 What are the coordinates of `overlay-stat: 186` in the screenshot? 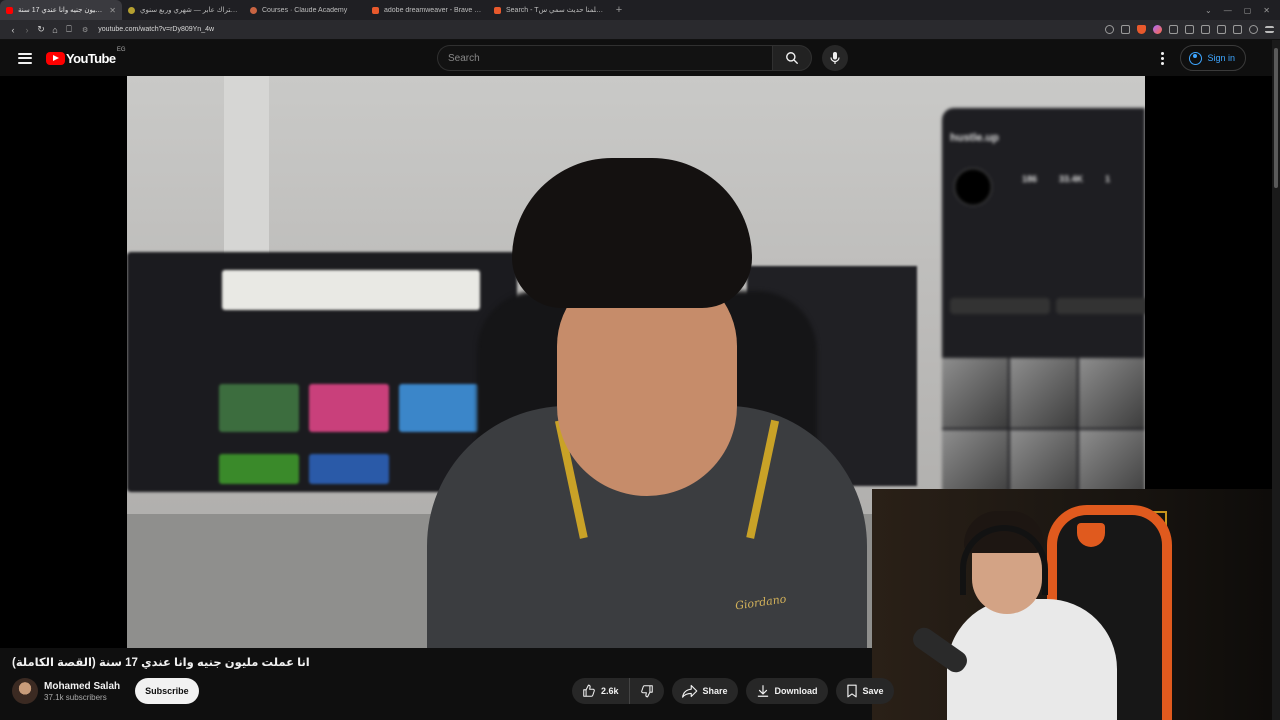 It's located at (1030, 179).